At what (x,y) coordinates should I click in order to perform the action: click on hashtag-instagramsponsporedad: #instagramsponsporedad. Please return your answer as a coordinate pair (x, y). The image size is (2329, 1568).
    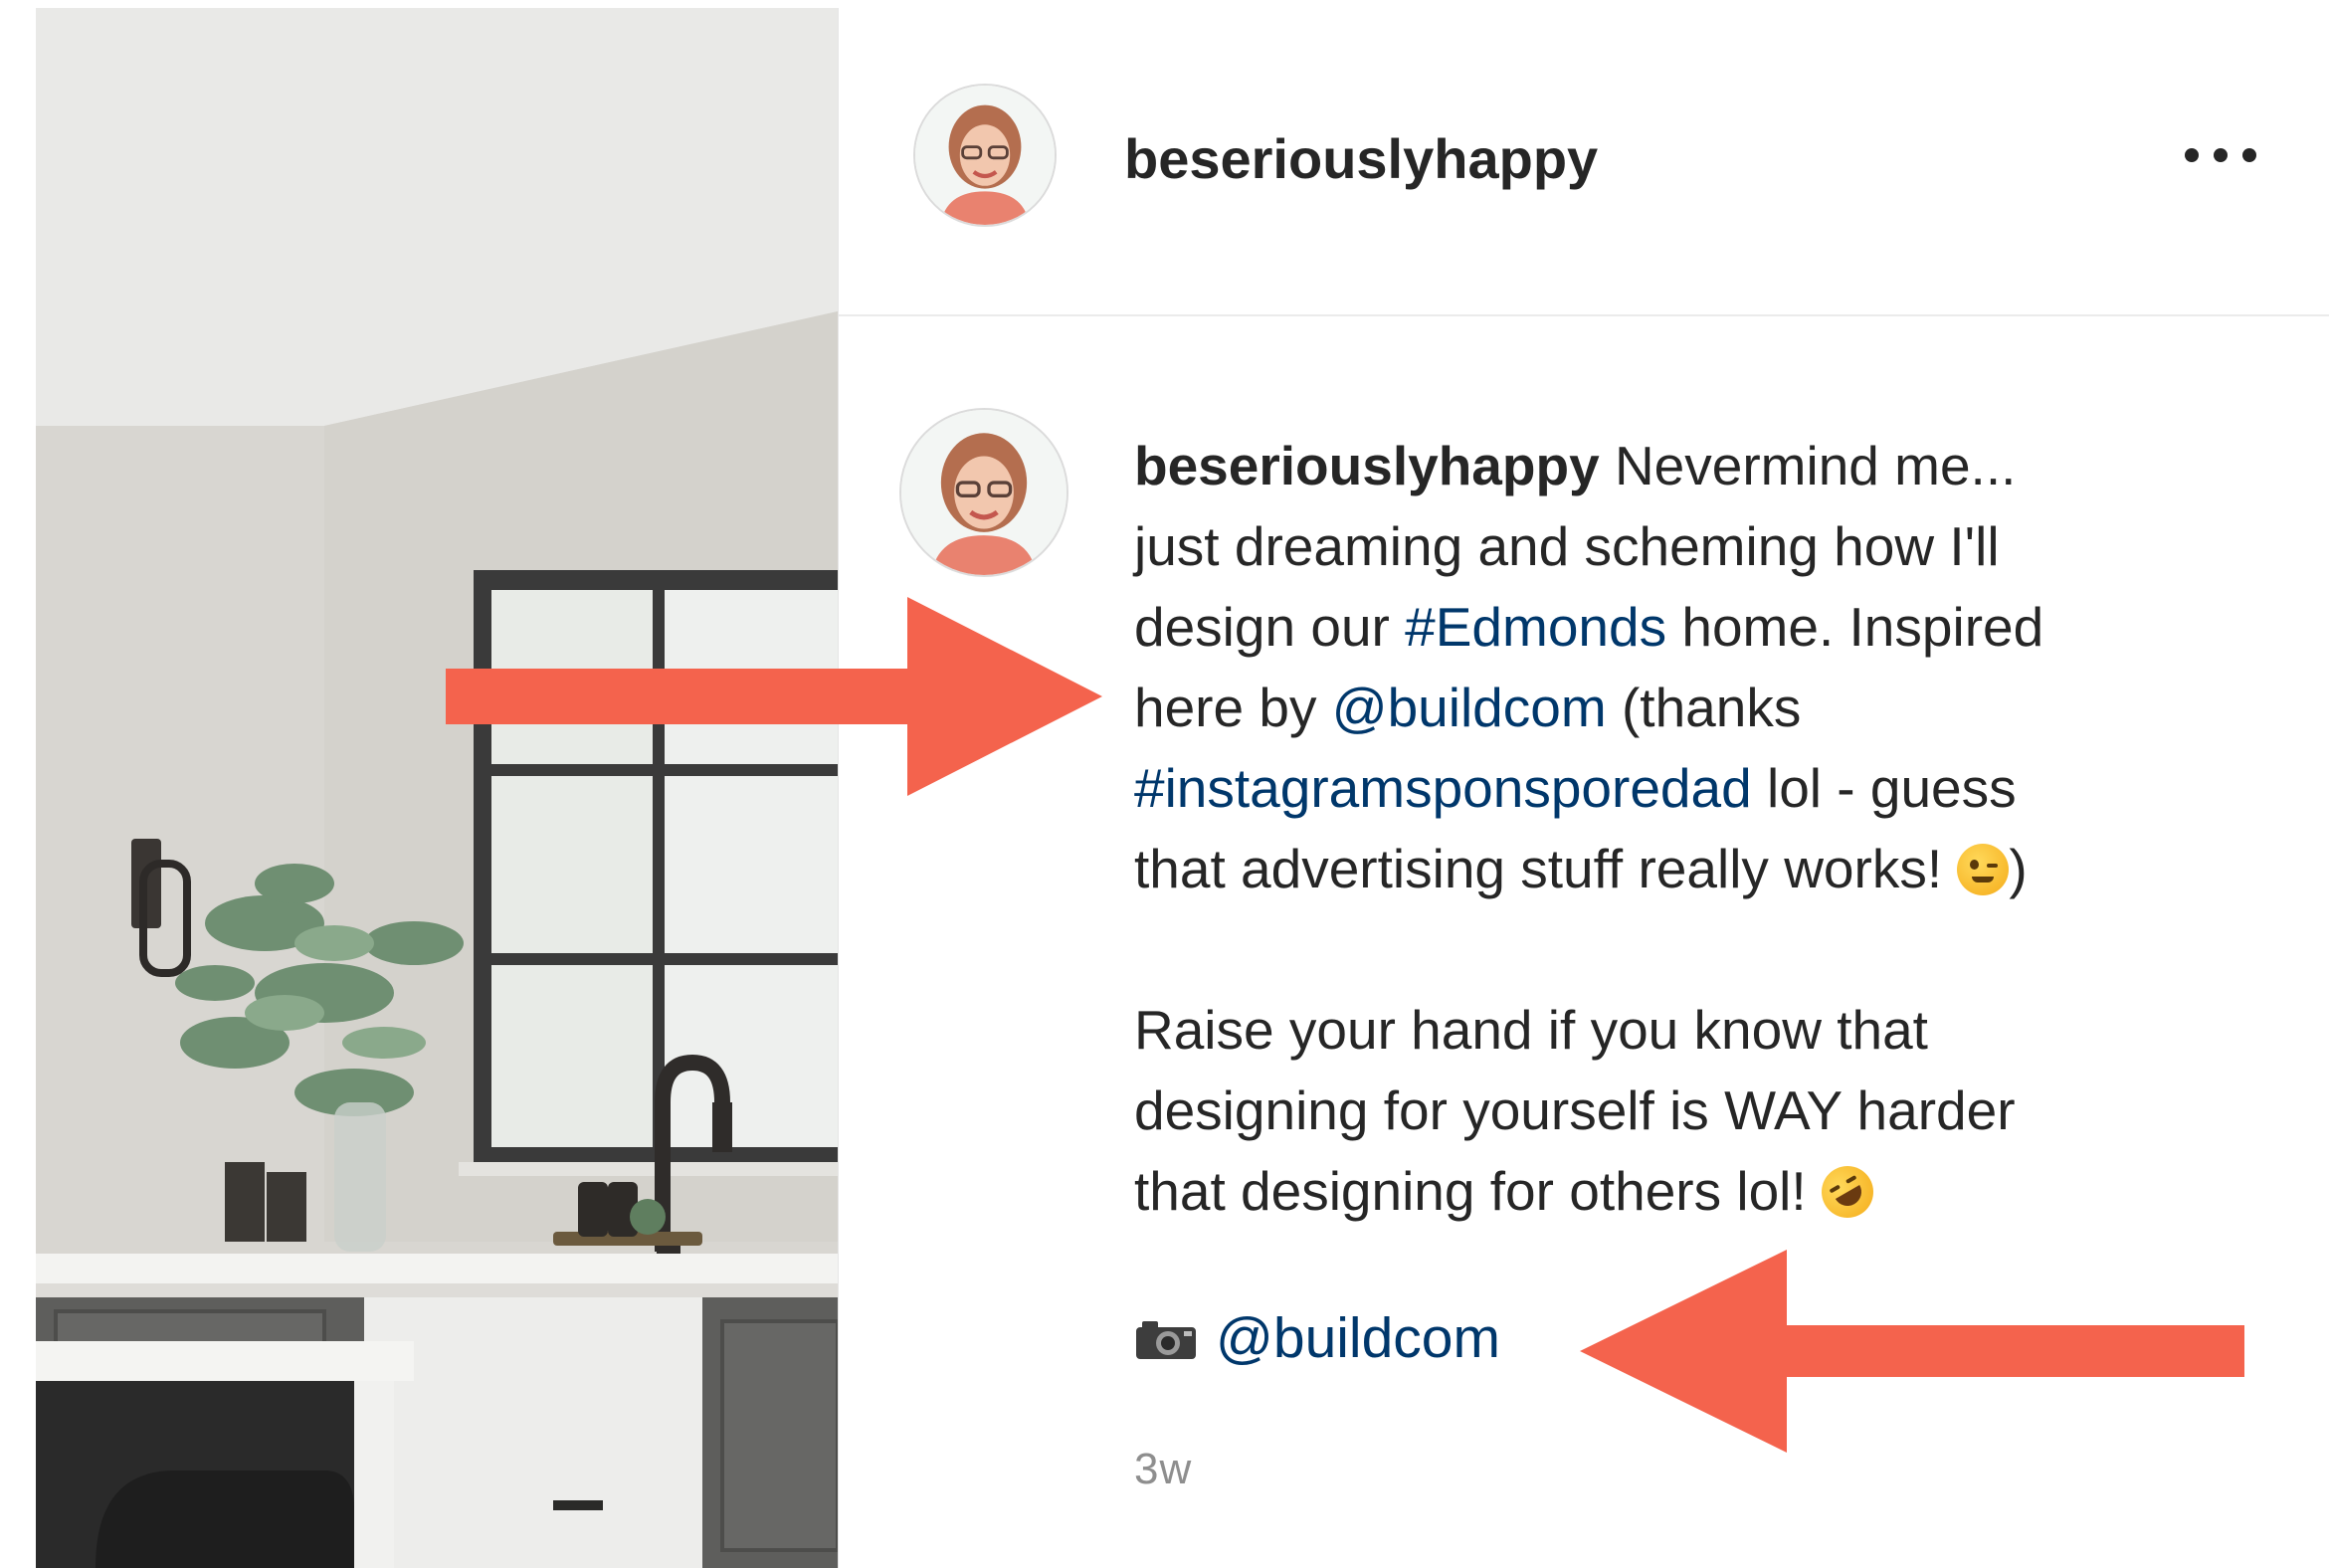
    Looking at the image, I should click on (1443, 788).